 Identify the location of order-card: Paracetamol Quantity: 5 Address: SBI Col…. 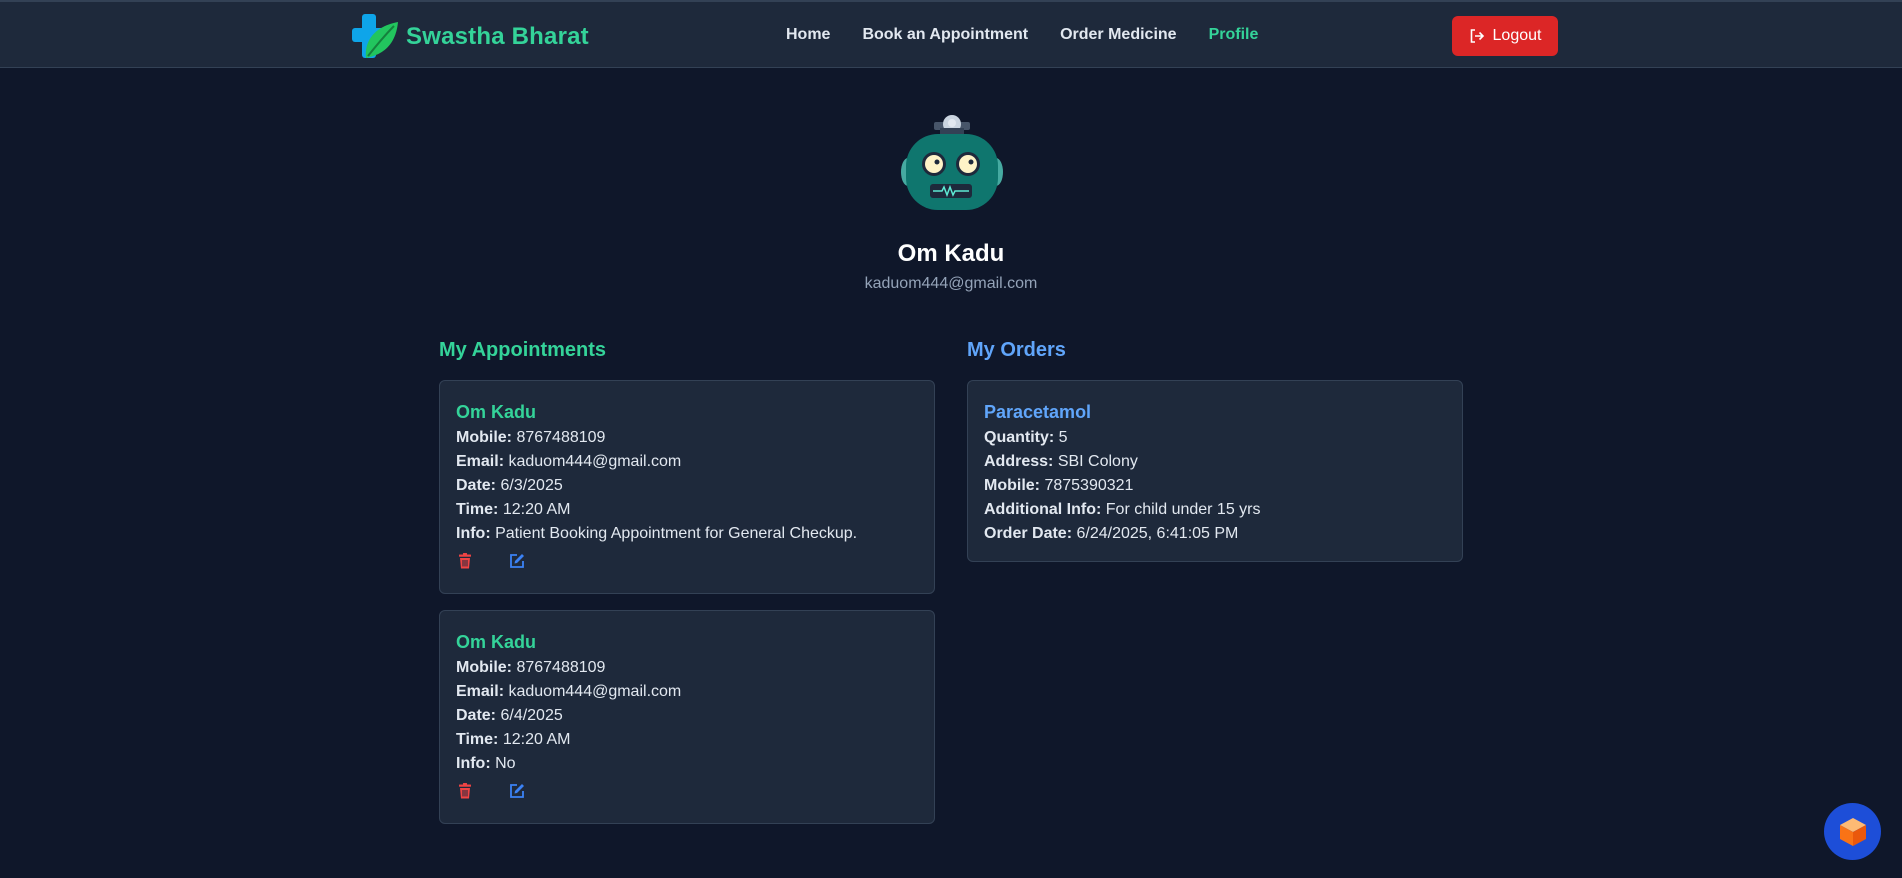
(1215, 471).